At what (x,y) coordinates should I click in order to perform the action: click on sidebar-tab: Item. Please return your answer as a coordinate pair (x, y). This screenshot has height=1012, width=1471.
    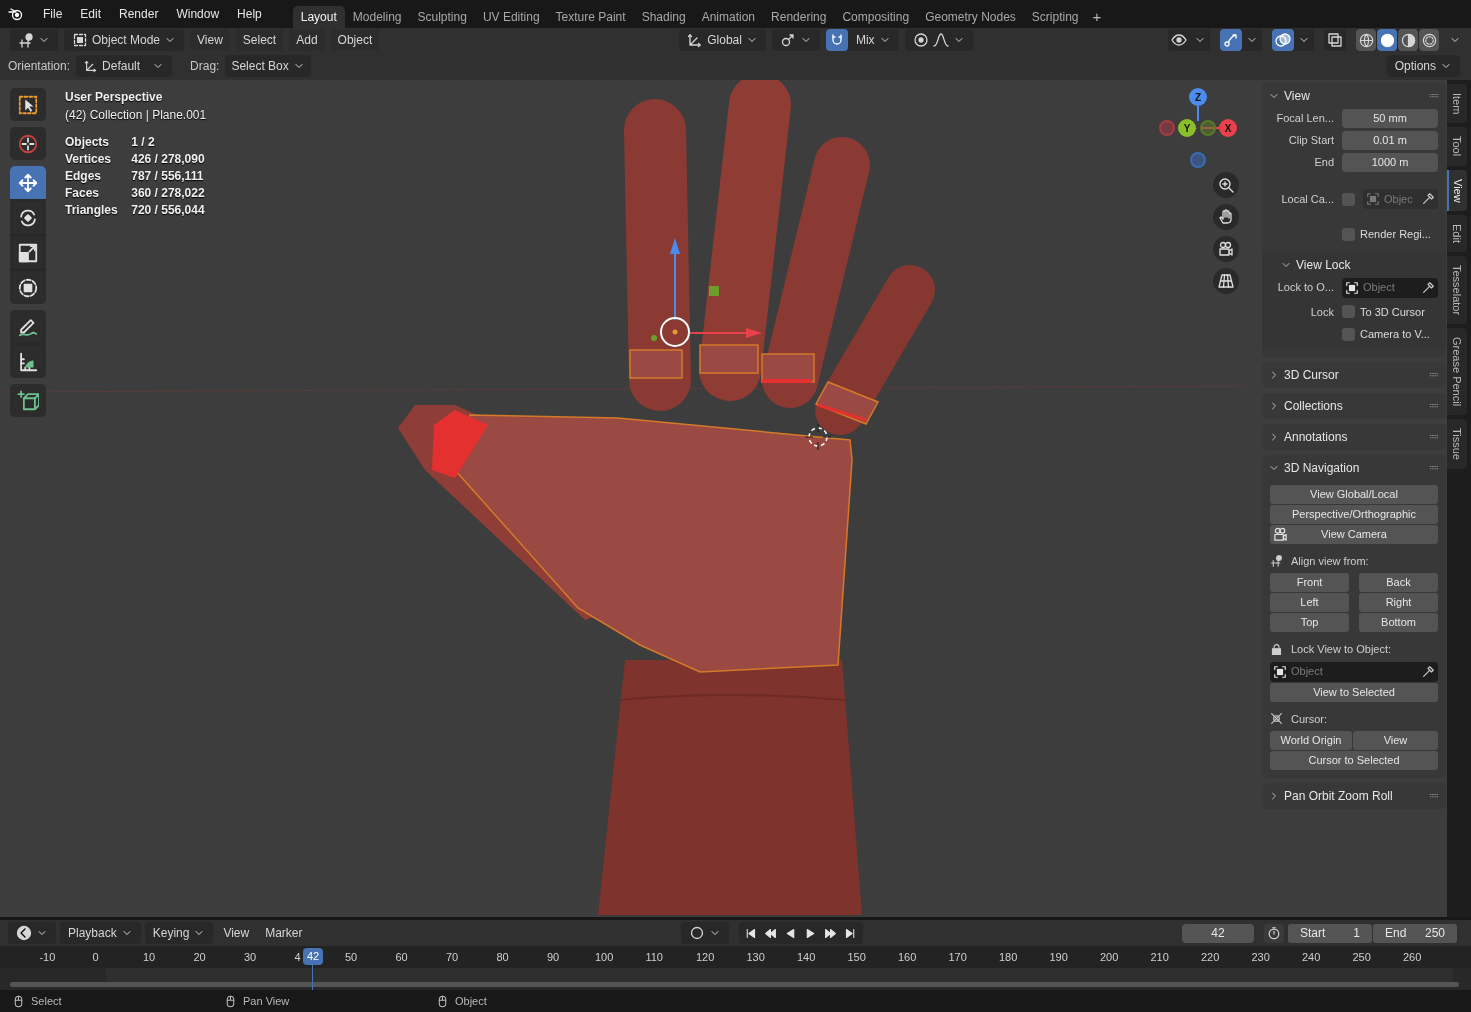
    Looking at the image, I should click on (1457, 104).